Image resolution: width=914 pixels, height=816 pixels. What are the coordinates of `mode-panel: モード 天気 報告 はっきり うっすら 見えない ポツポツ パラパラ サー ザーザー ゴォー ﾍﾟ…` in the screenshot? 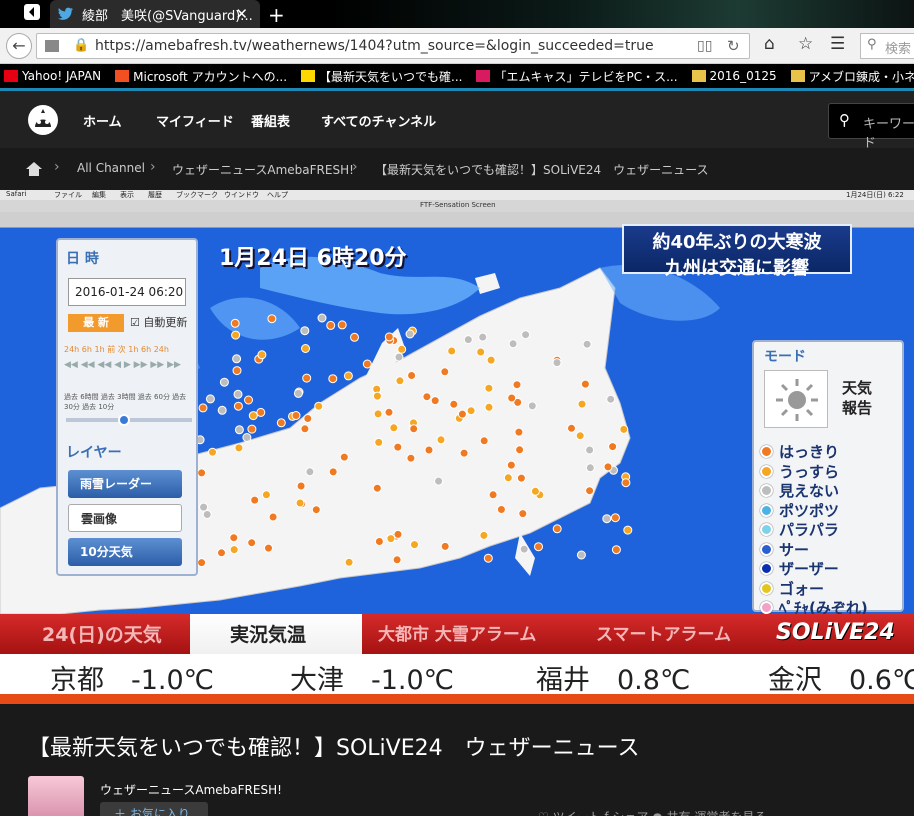 It's located at (828, 478).